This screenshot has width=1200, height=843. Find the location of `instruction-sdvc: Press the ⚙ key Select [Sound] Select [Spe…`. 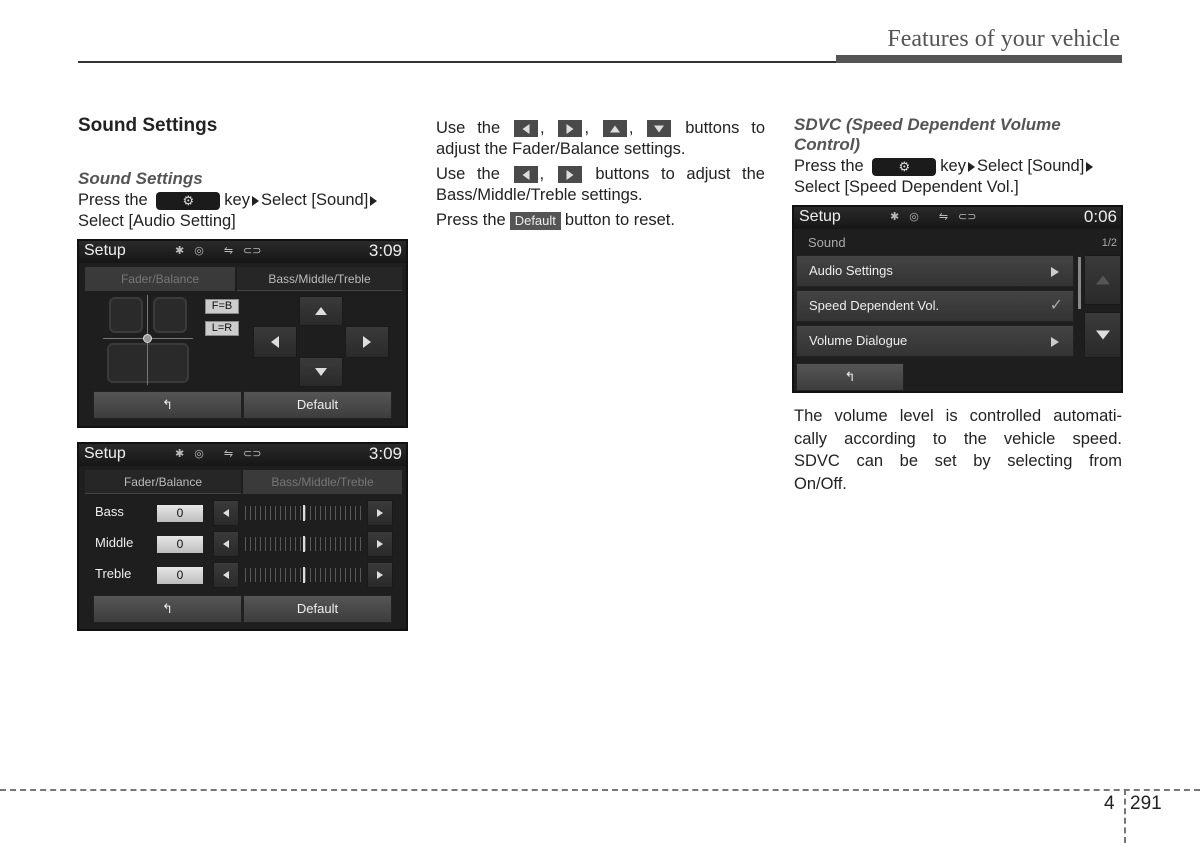

instruction-sdvc: Press the ⚙ key Select [Sound] Select [Spe… is located at coordinates (959, 177).